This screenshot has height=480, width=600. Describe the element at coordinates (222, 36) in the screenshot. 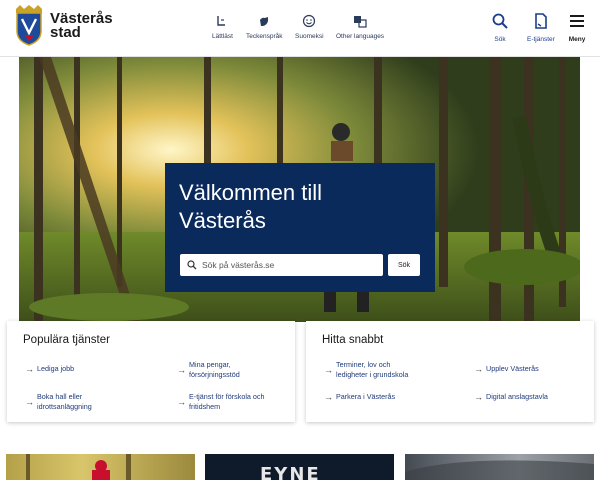

I see `tool-easy-read-label: Lättläst` at that location.